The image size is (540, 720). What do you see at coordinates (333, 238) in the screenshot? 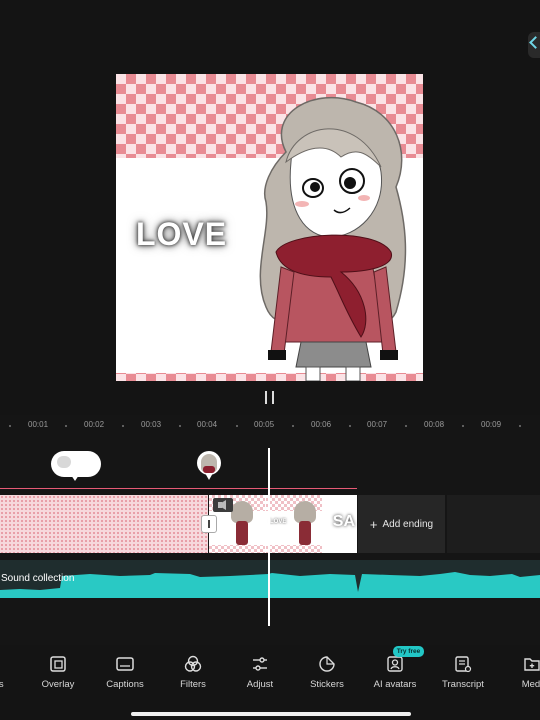
I see `character-illustration` at bounding box center [333, 238].